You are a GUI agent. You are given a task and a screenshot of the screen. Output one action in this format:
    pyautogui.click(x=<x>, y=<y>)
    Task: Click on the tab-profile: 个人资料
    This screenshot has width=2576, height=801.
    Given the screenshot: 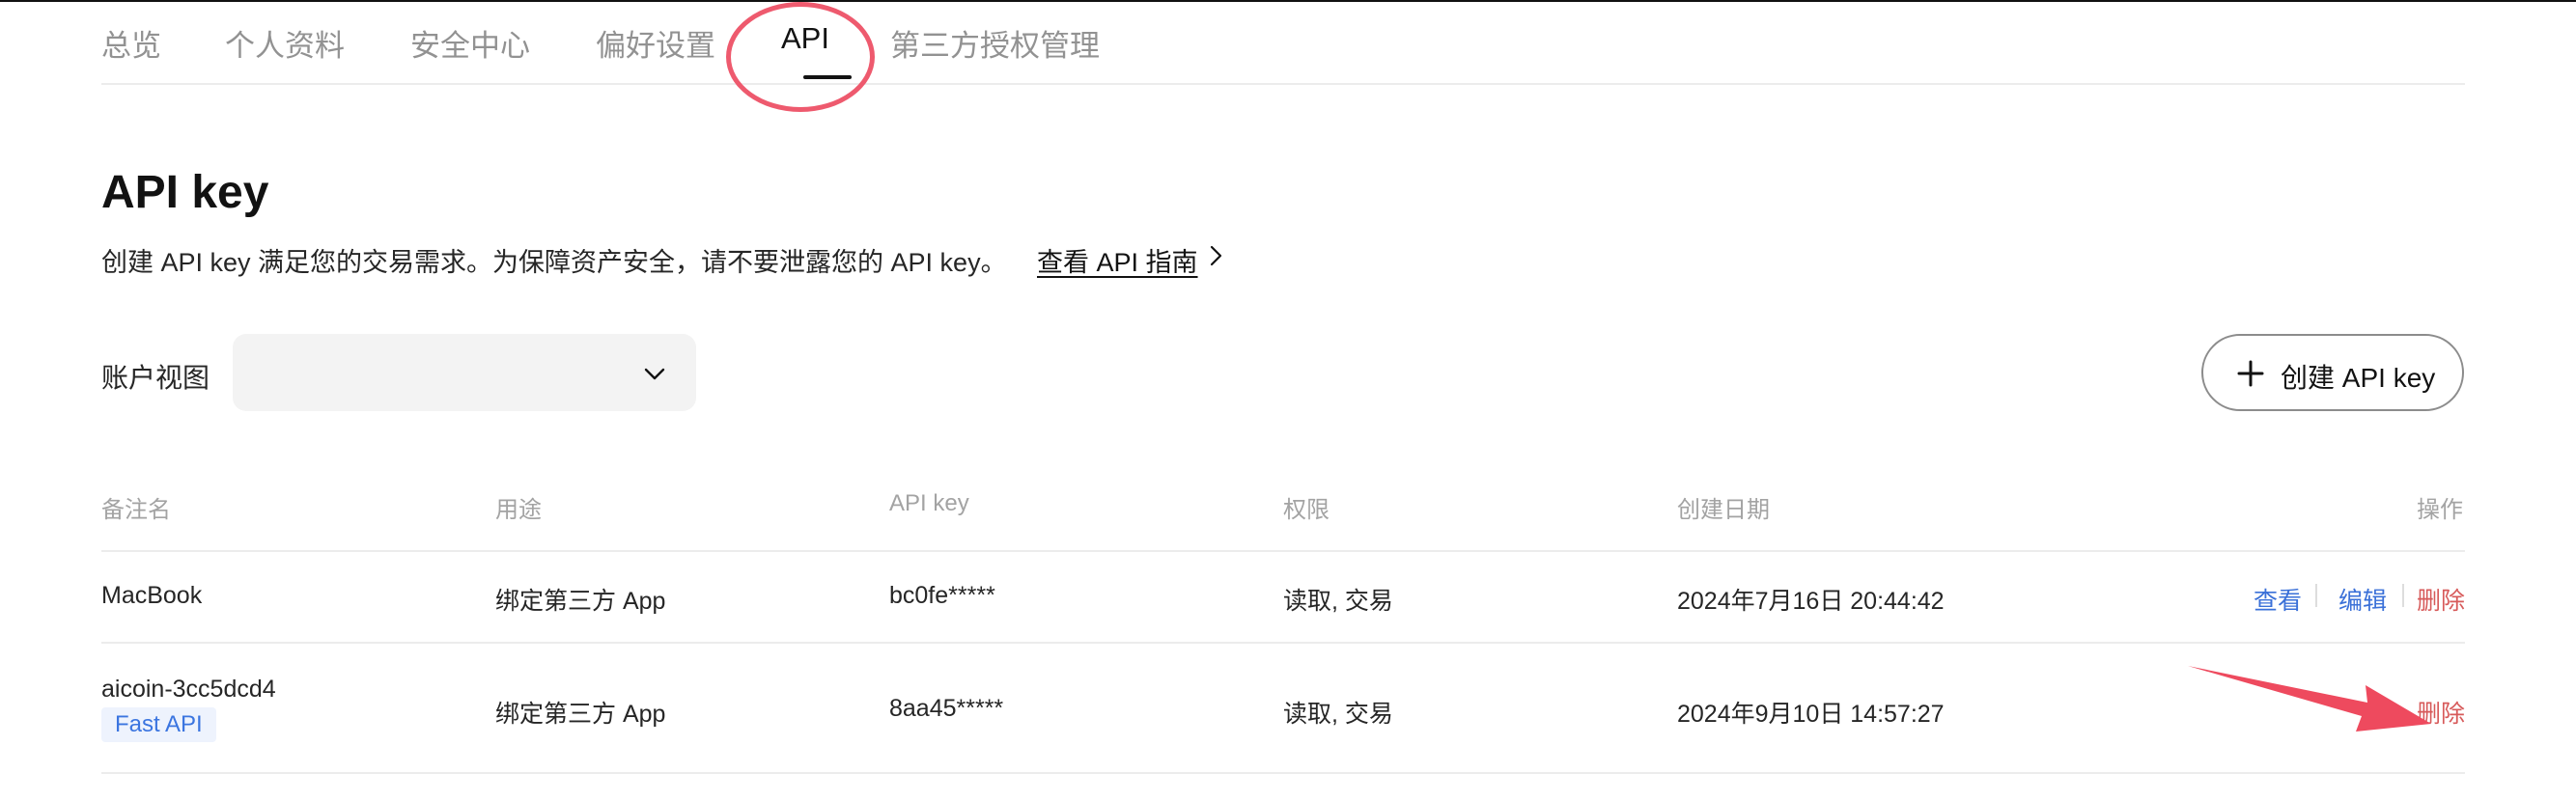 What is the action you would take?
    pyautogui.click(x=285, y=43)
    